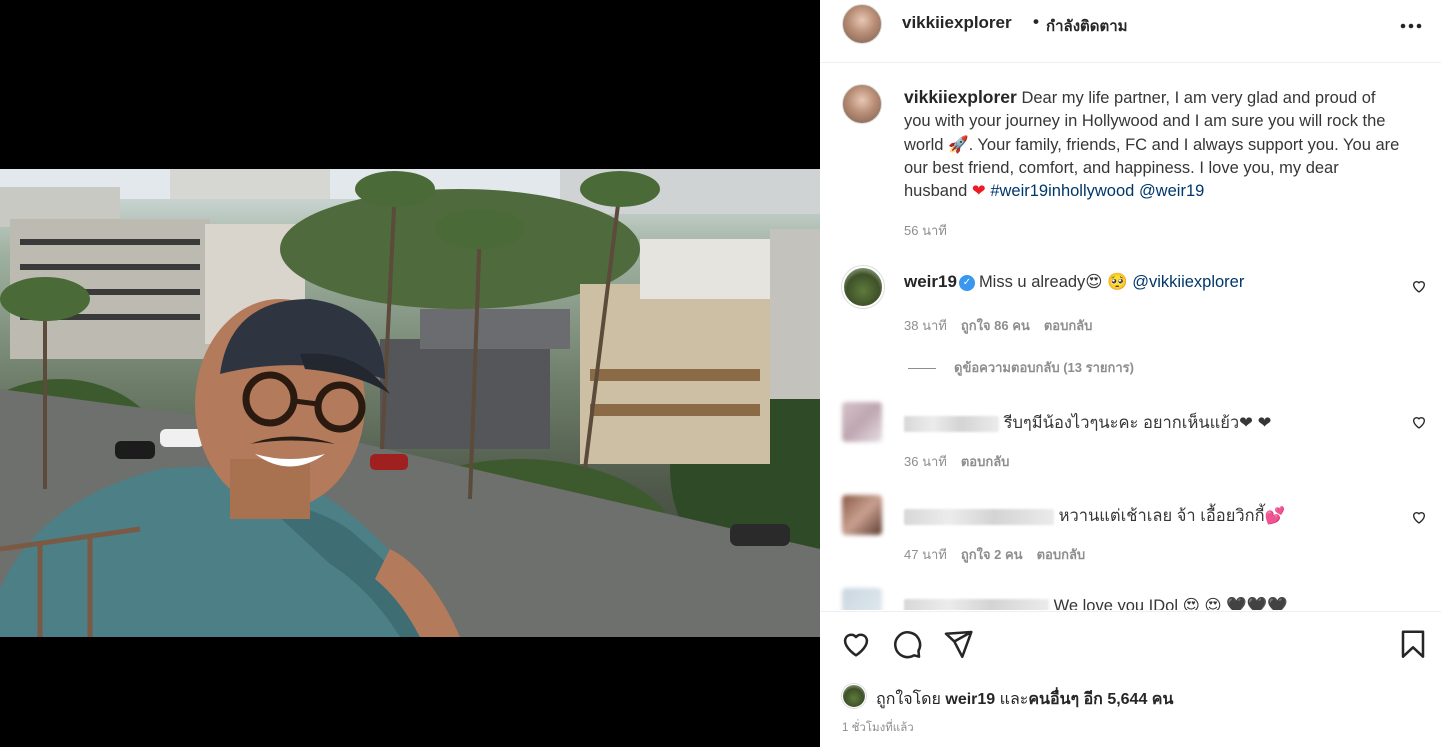 This screenshot has width=1441, height=747. Describe the element at coordinates (1413, 644) in the screenshot. I see `bookmark-icon` at that location.